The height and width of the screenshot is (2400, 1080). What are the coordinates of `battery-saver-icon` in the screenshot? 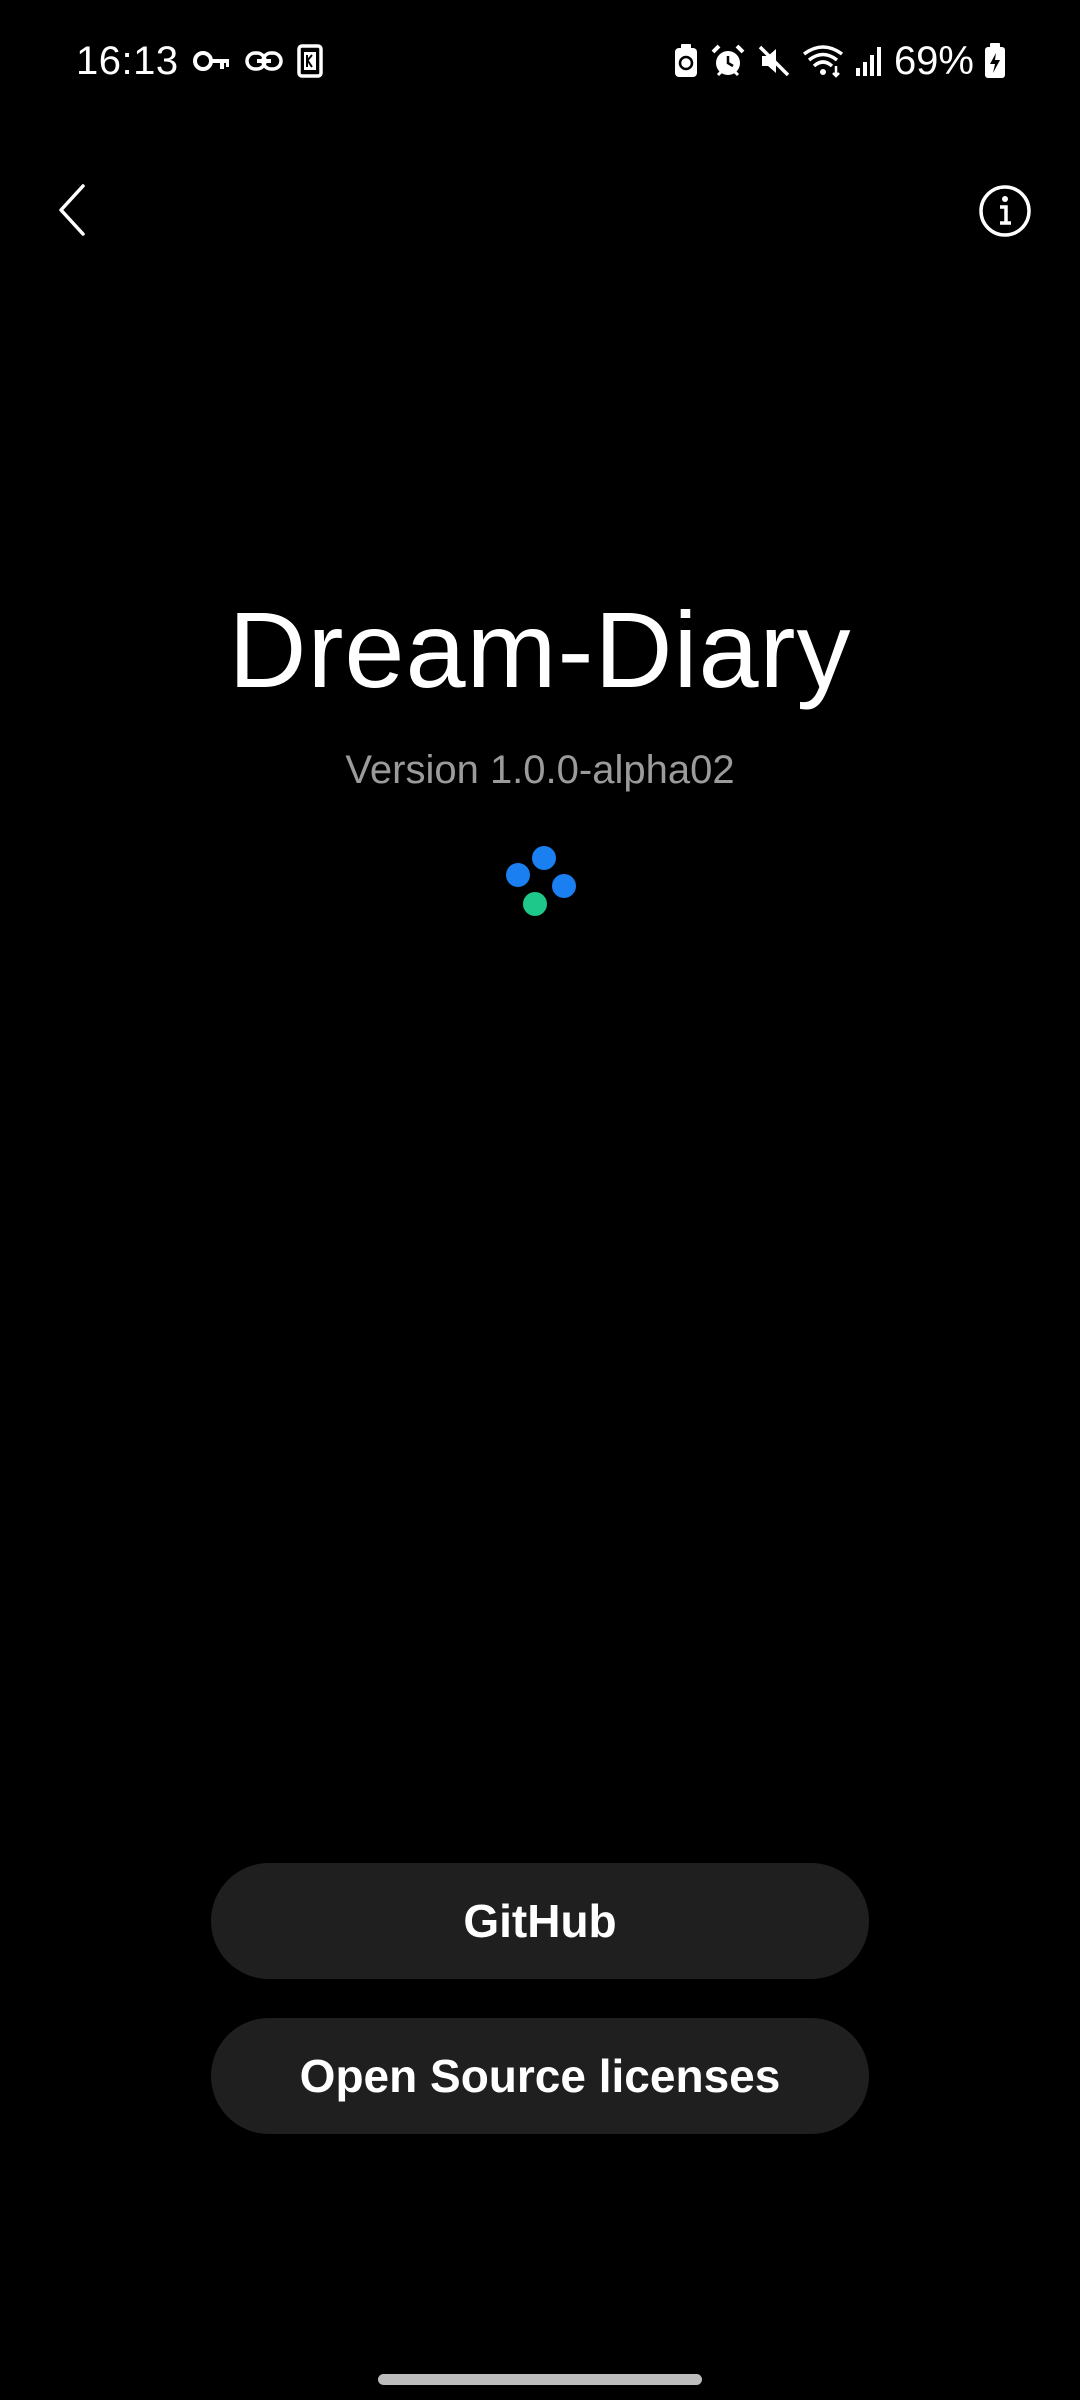 It's located at (686, 61).